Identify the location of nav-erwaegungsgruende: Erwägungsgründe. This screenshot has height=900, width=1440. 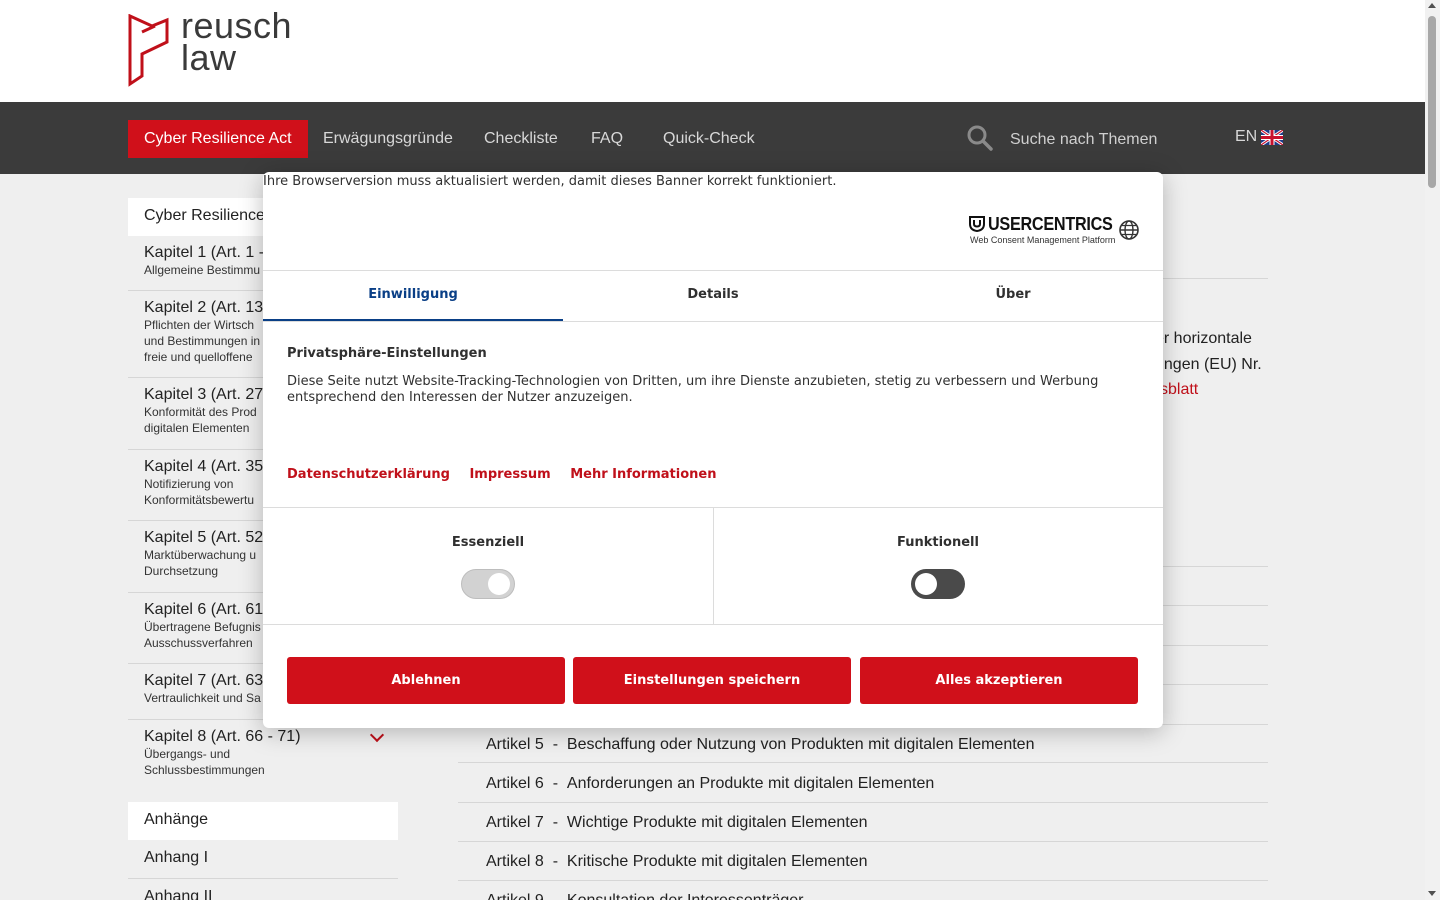
(388, 139).